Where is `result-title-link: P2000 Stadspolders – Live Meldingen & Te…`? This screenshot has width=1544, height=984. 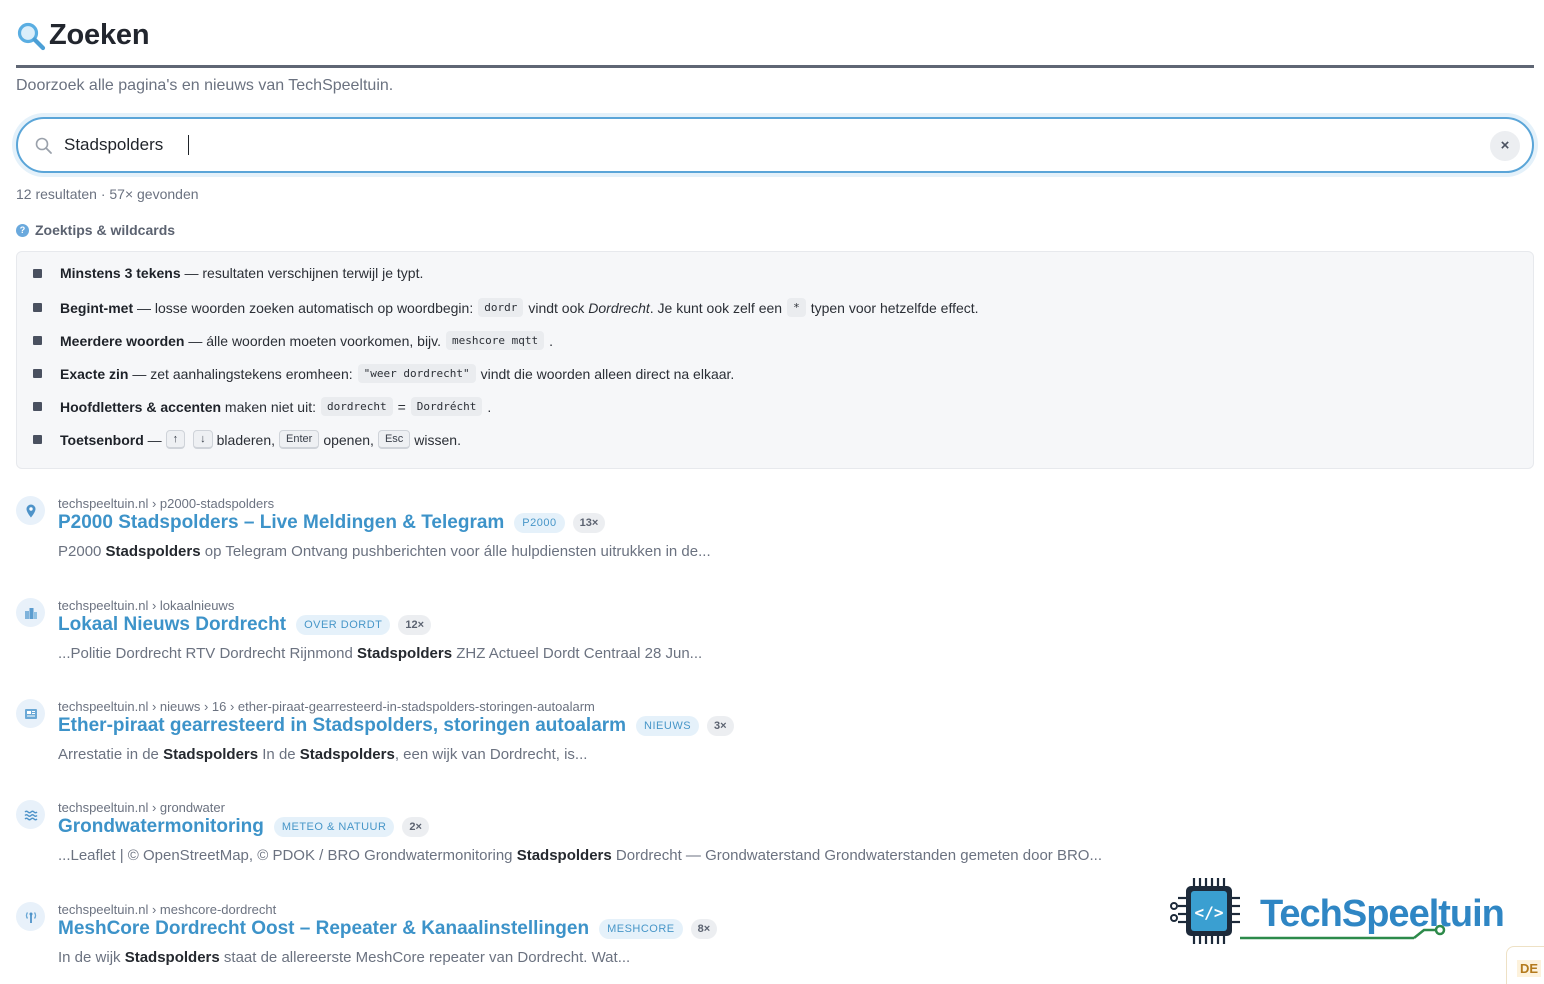 result-title-link: P2000 Stadspolders – Live Meldingen & Te… is located at coordinates (281, 523).